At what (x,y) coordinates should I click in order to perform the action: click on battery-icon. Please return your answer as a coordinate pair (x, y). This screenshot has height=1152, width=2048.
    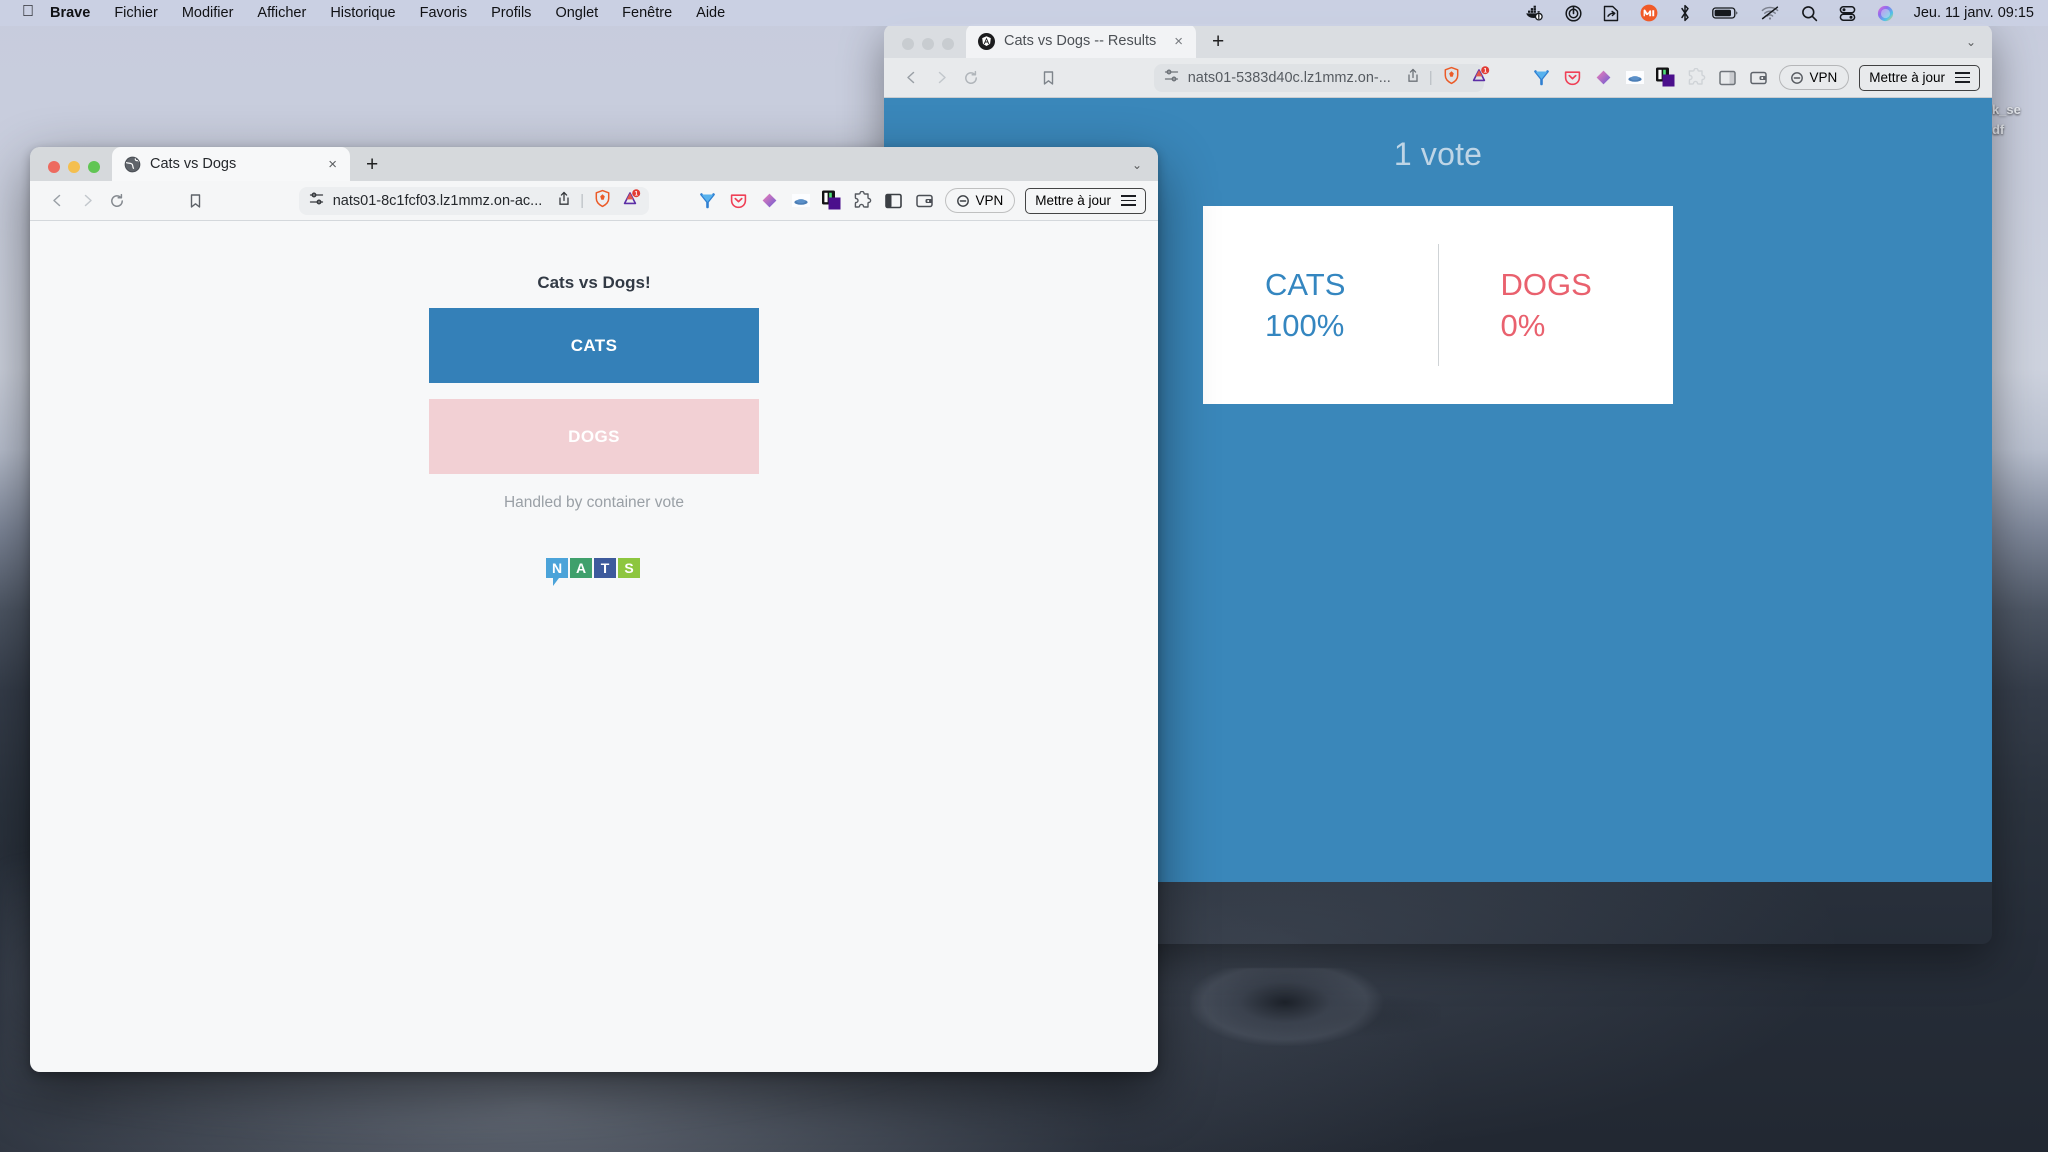
    Looking at the image, I should click on (1725, 13).